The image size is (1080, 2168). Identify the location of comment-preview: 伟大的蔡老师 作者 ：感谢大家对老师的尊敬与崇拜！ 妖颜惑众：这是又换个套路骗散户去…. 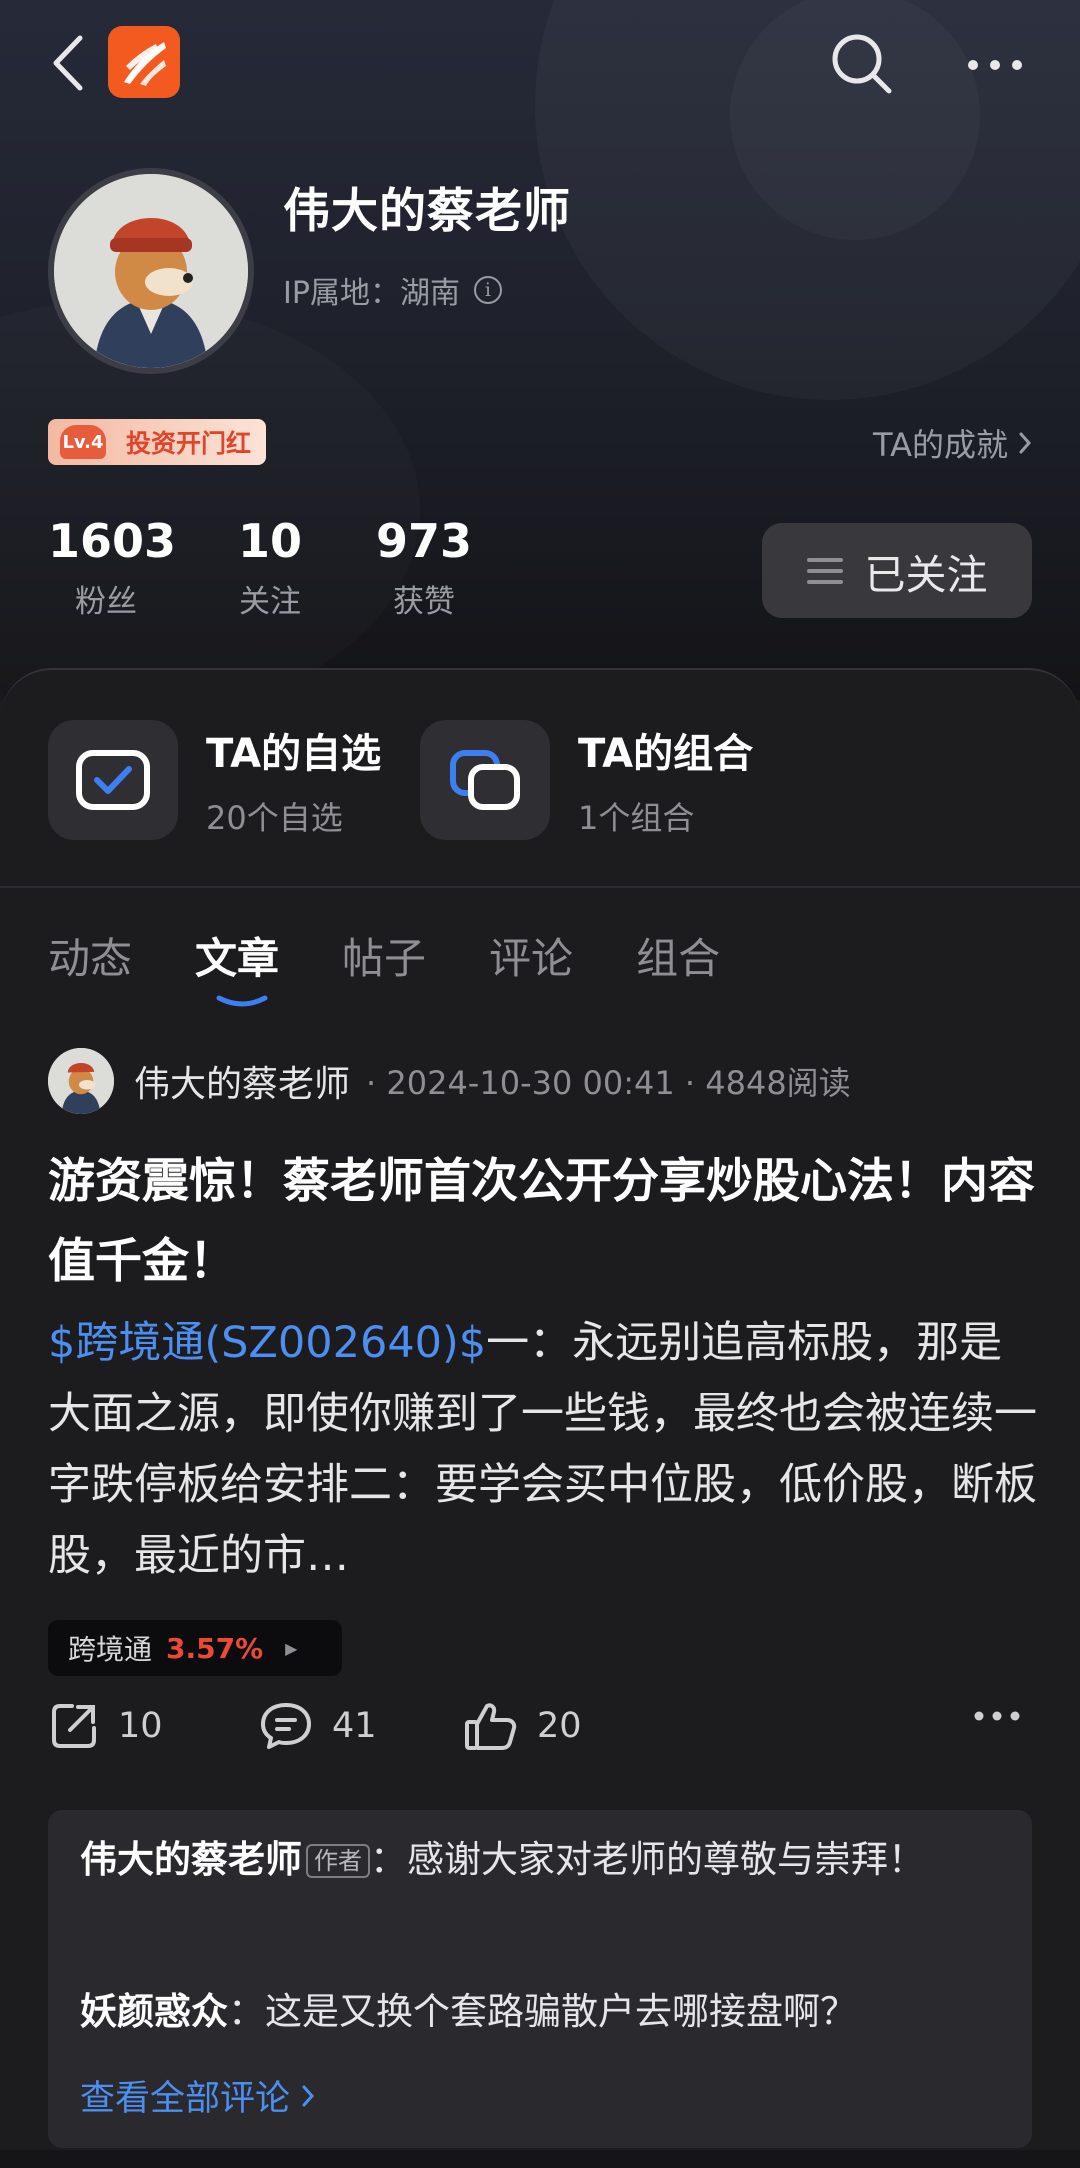
(540, 1979).